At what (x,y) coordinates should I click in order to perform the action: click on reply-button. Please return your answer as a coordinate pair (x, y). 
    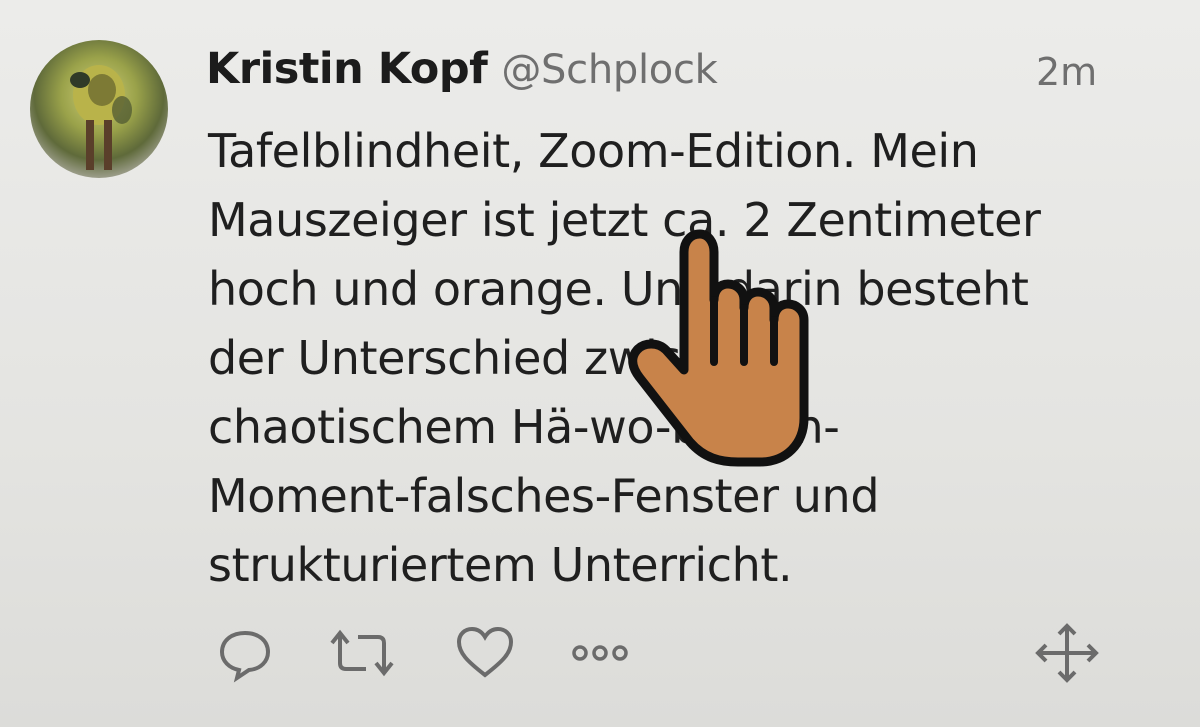
    Looking at the image, I should click on (245, 653).